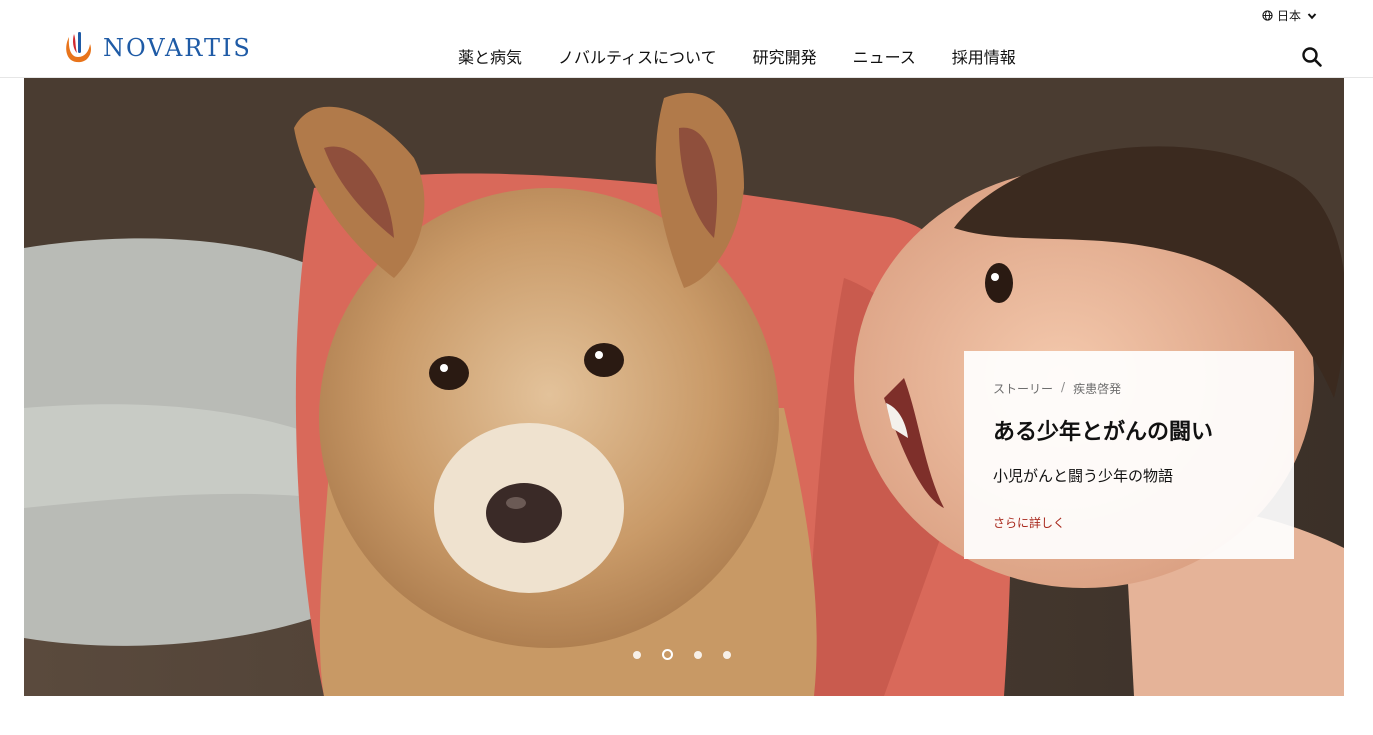 The height and width of the screenshot is (735, 1373). I want to click on story-subtitle: 小児がんと闘う少年の物語, so click(1083, 476).